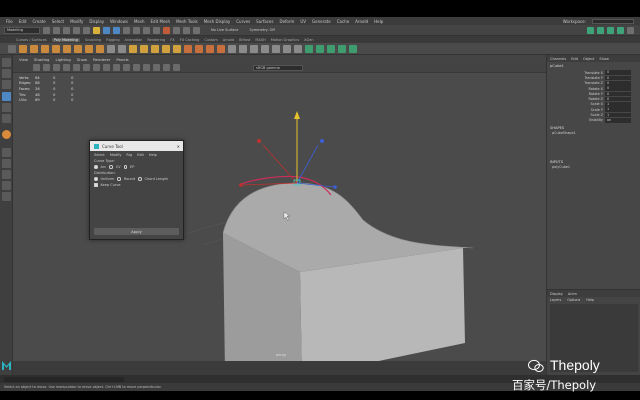 This screenshot has height=400, width=640. What do you see at coordinates (136, 30) in the screenshot?
I see `snap-curve-icon` at bounding box center [136, 30].